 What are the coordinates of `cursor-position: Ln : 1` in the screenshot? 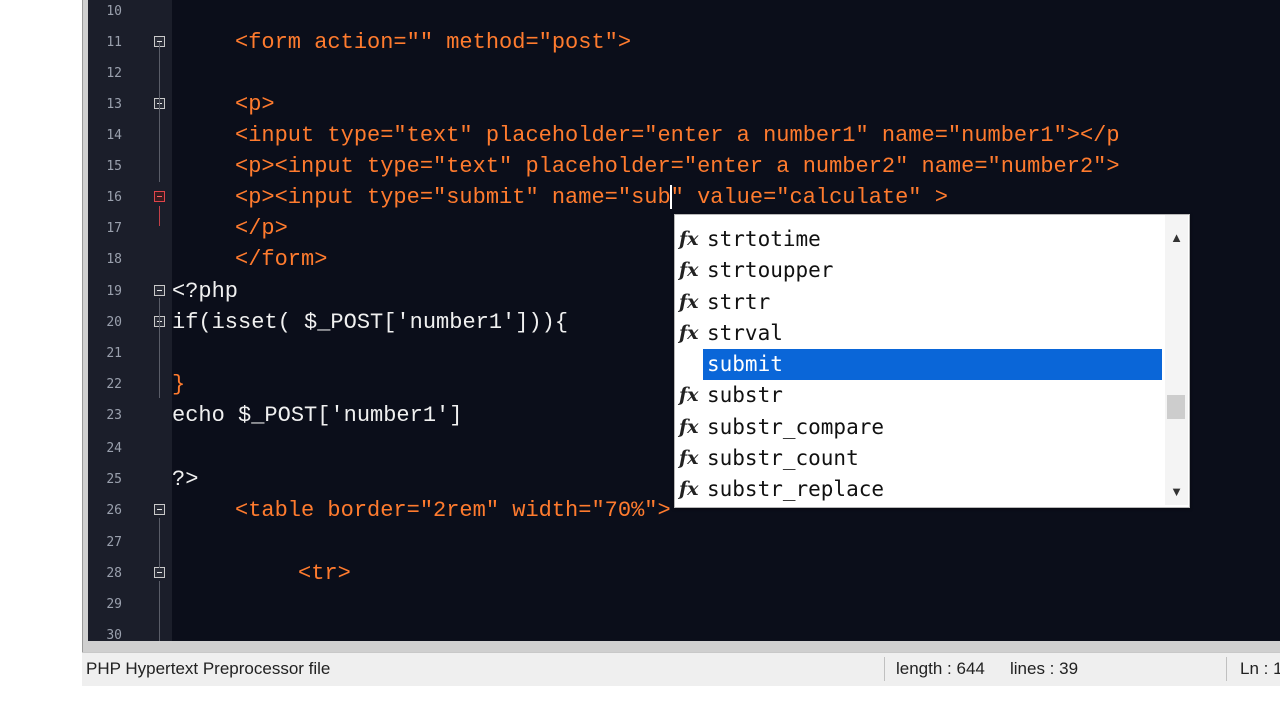 It's located at (1260, 668).